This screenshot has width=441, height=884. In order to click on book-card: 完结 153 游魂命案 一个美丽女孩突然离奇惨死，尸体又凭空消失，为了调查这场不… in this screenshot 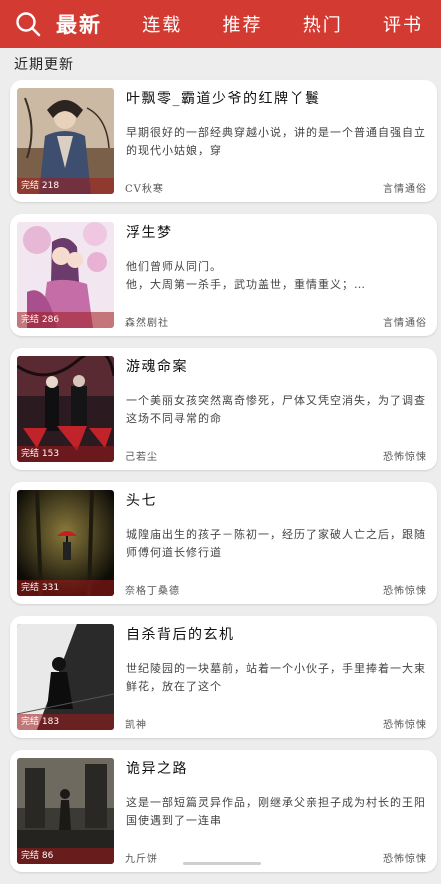, I will do `click(223, 409)`.